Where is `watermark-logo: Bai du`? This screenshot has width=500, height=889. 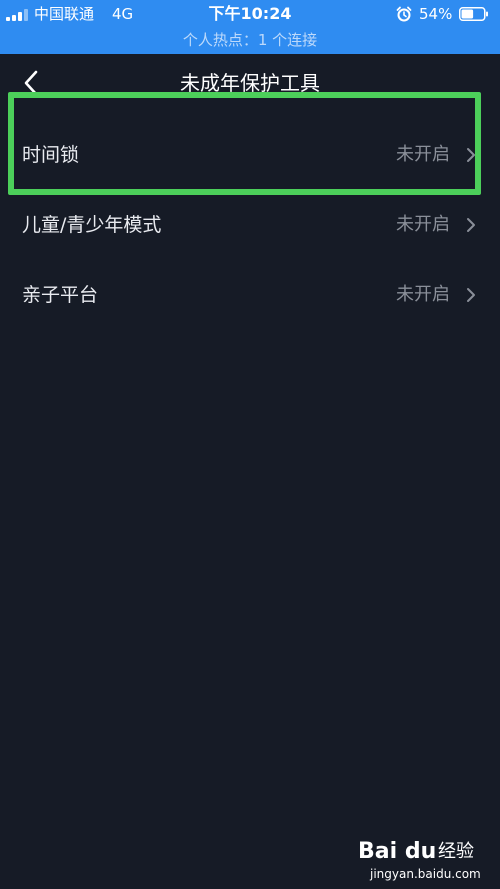 watermark-logo: Bai du is located at coordinates (397, 852).